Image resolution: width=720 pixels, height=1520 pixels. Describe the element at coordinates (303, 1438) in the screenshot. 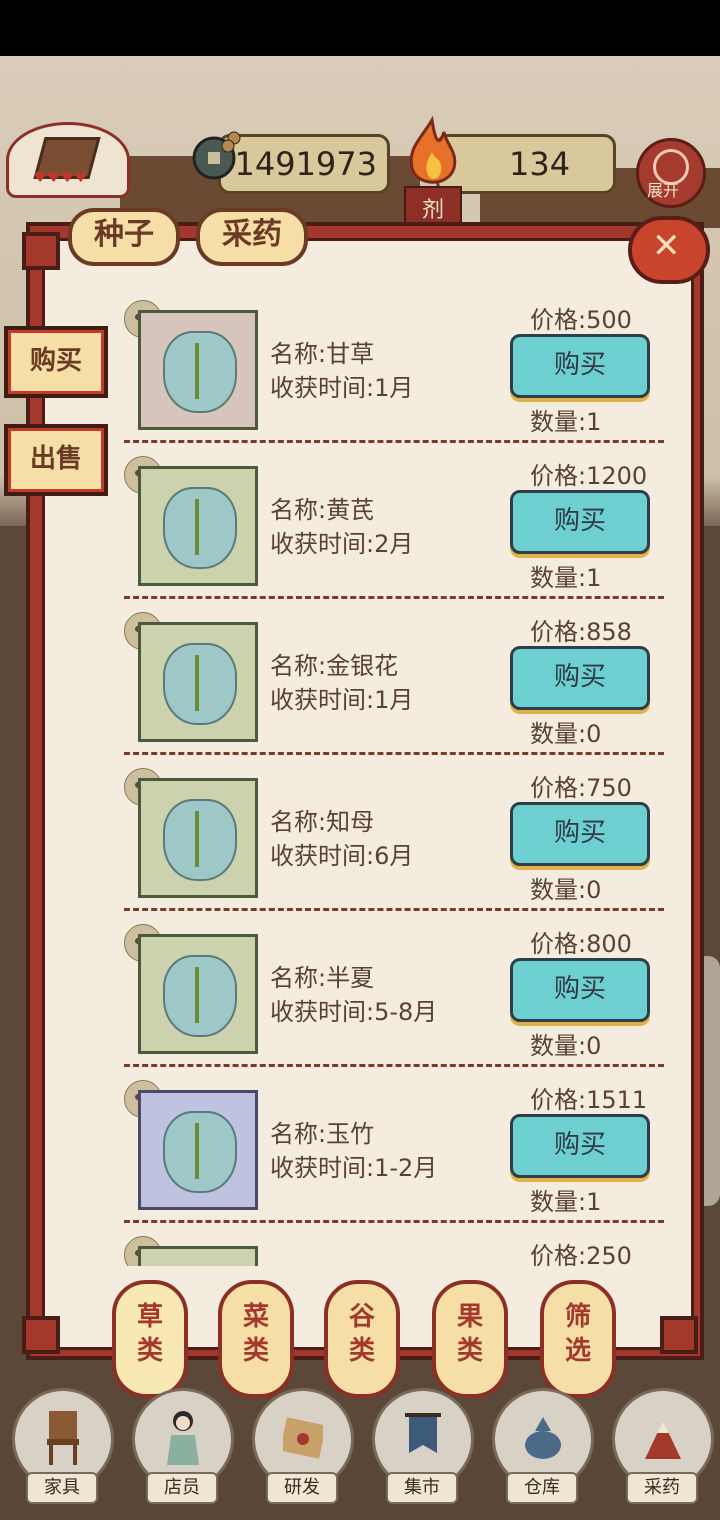

I see `package-icon` at that location.